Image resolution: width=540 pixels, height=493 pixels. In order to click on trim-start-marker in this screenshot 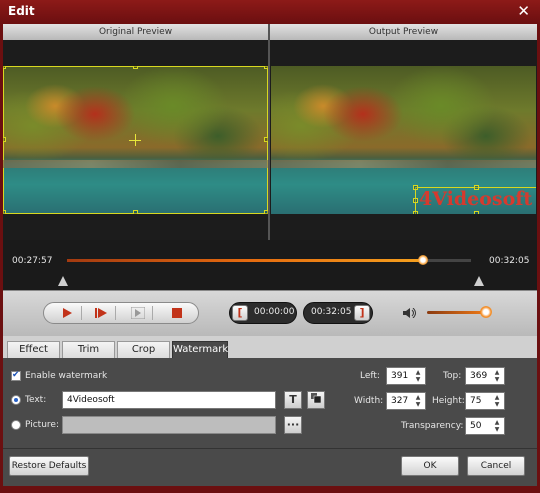, I will do `click(63, 281)`.